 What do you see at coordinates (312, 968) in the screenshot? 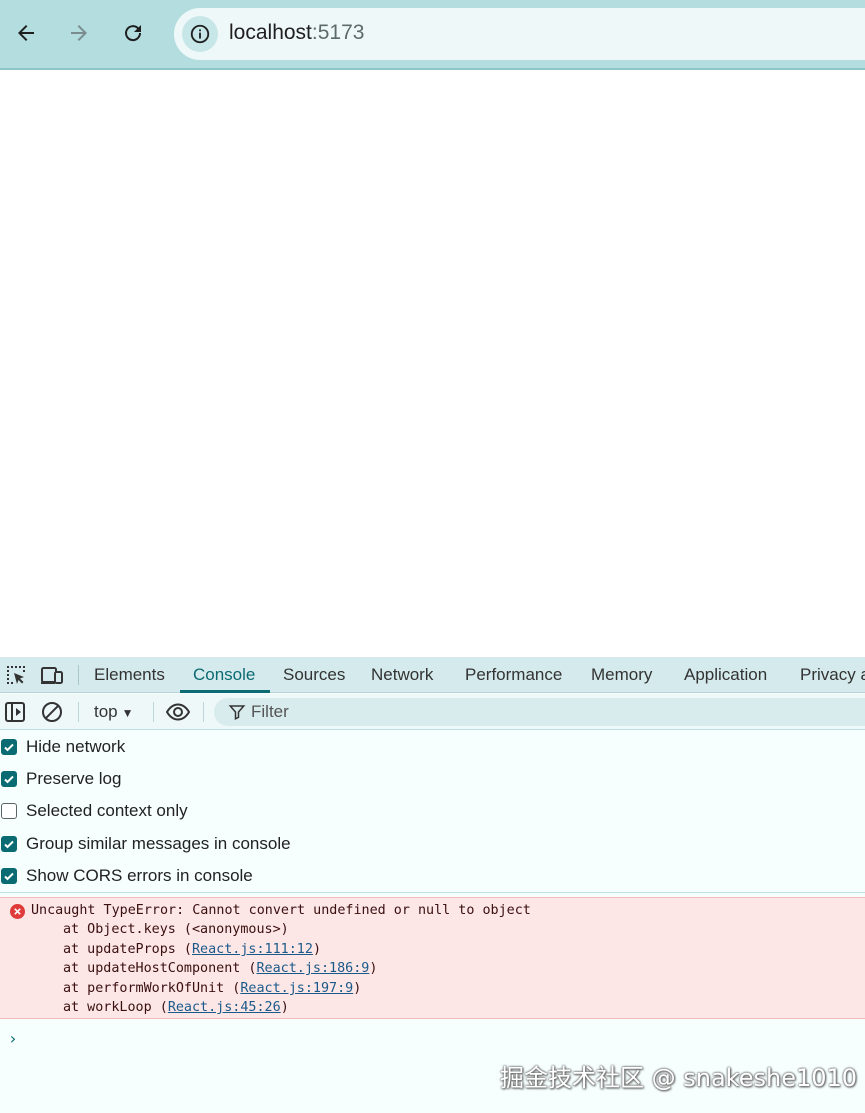
I see `stack-source-link: React.js:186:9` at bounding box center [312, 968].